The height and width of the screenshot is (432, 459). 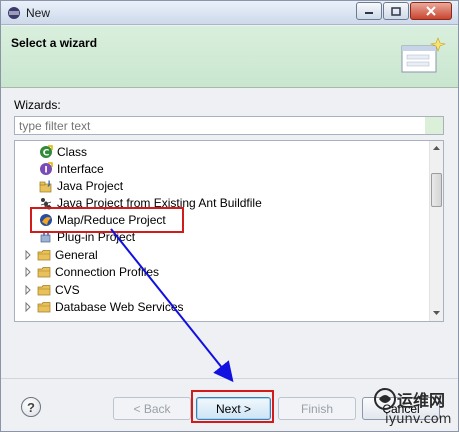 I want to click on window-controls, so click(x=403, y=11).